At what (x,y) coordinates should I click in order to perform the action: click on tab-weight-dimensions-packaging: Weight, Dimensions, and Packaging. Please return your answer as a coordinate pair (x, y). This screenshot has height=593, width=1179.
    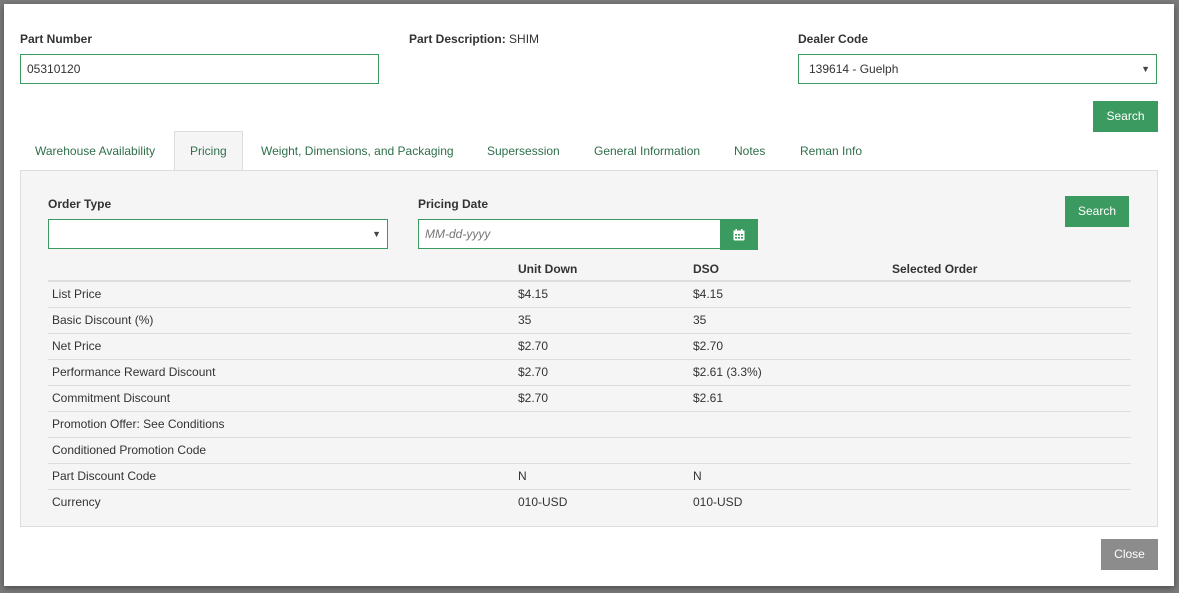
    Looking at the image, I should click on (357, 151).